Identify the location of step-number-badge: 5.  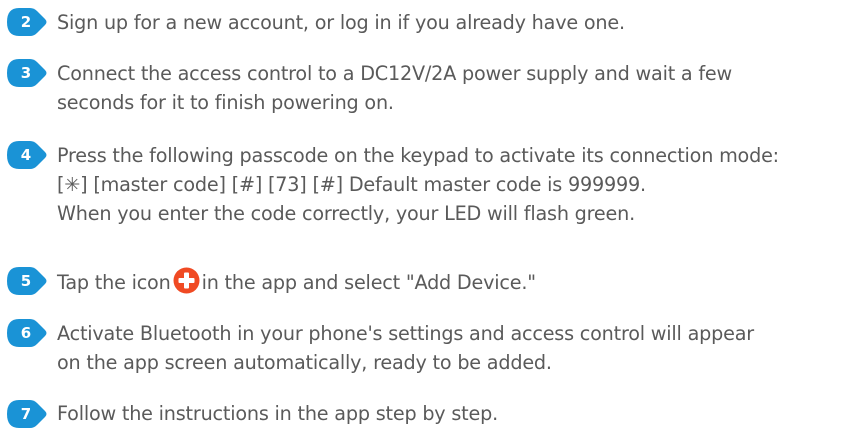
(26, 281).